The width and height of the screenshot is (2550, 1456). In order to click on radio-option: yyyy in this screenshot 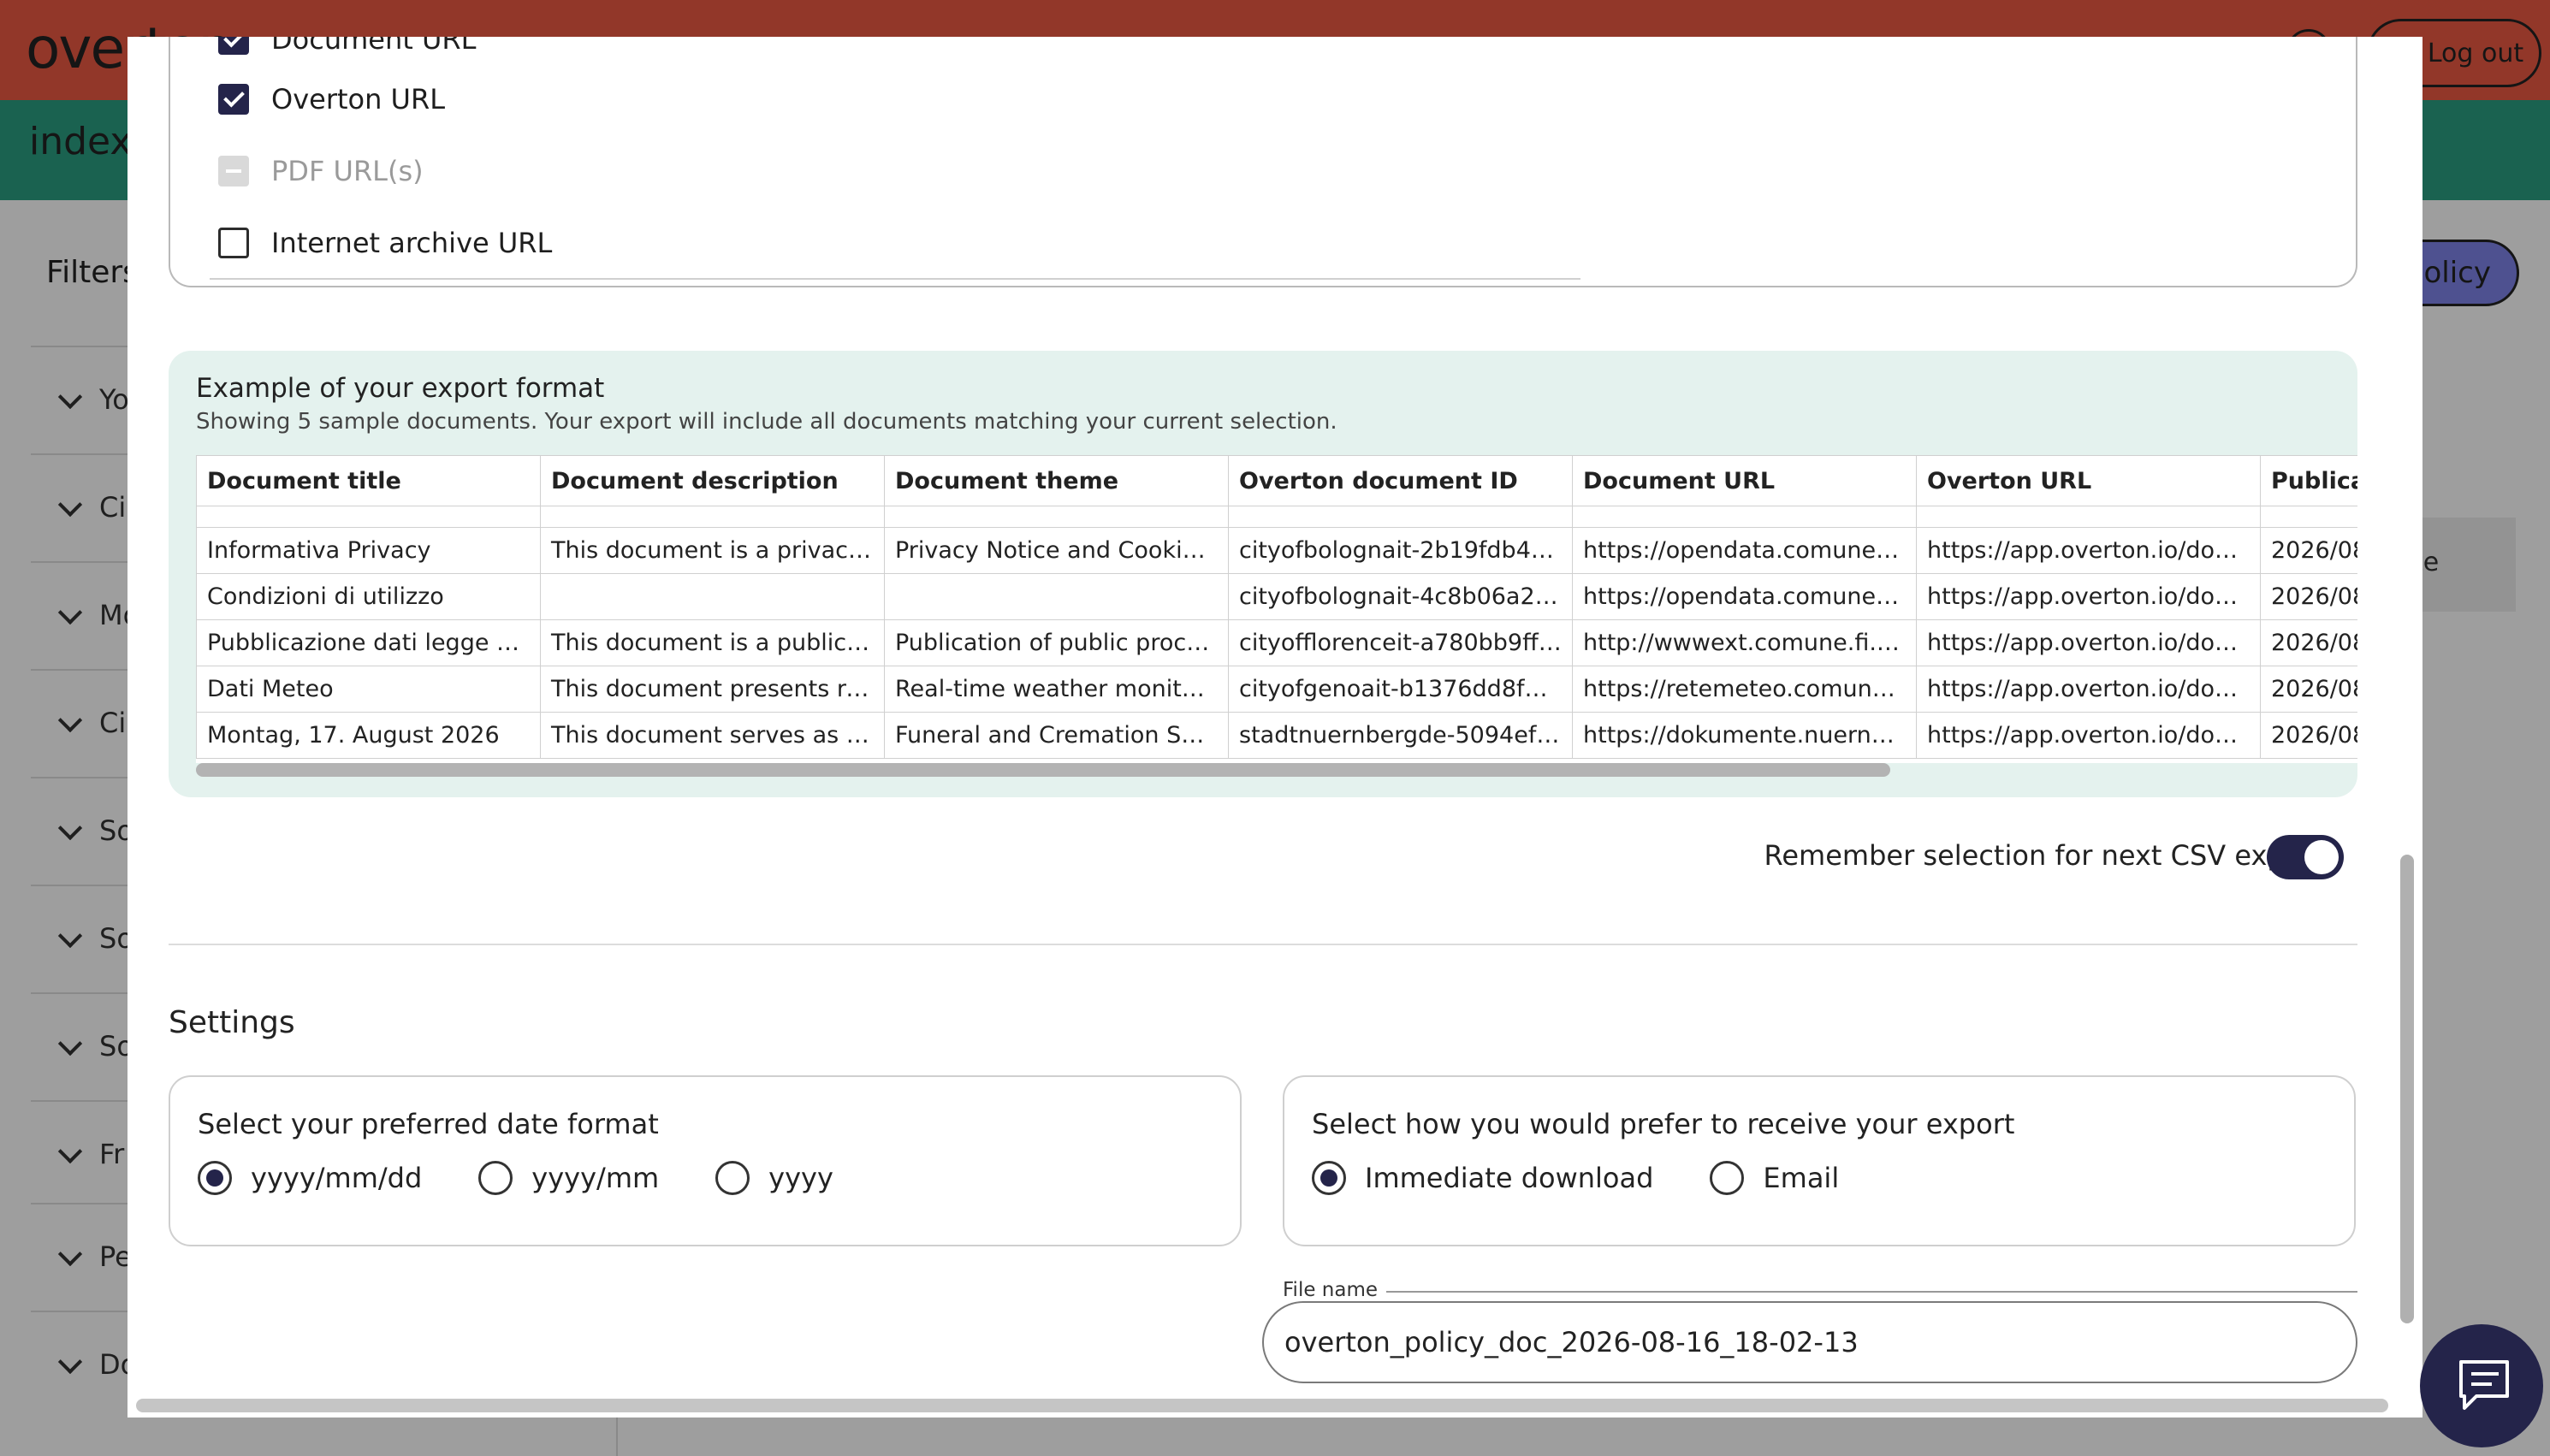, I will do `click(774, 1178)`.